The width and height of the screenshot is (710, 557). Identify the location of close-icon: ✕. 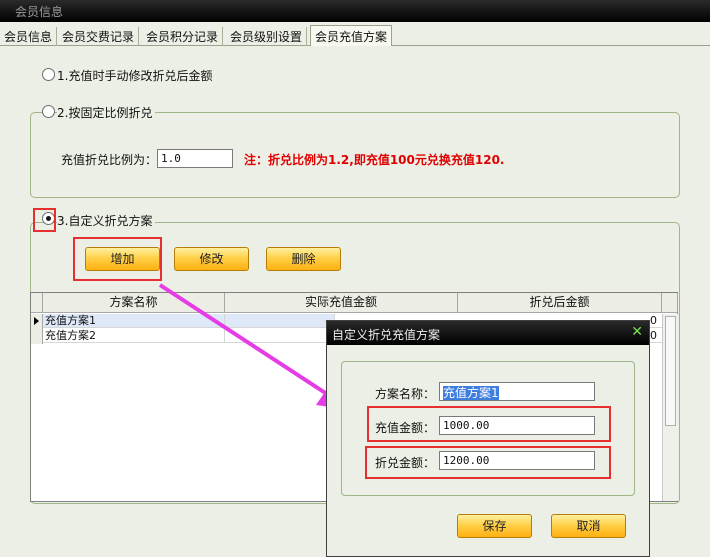
(637, 332).